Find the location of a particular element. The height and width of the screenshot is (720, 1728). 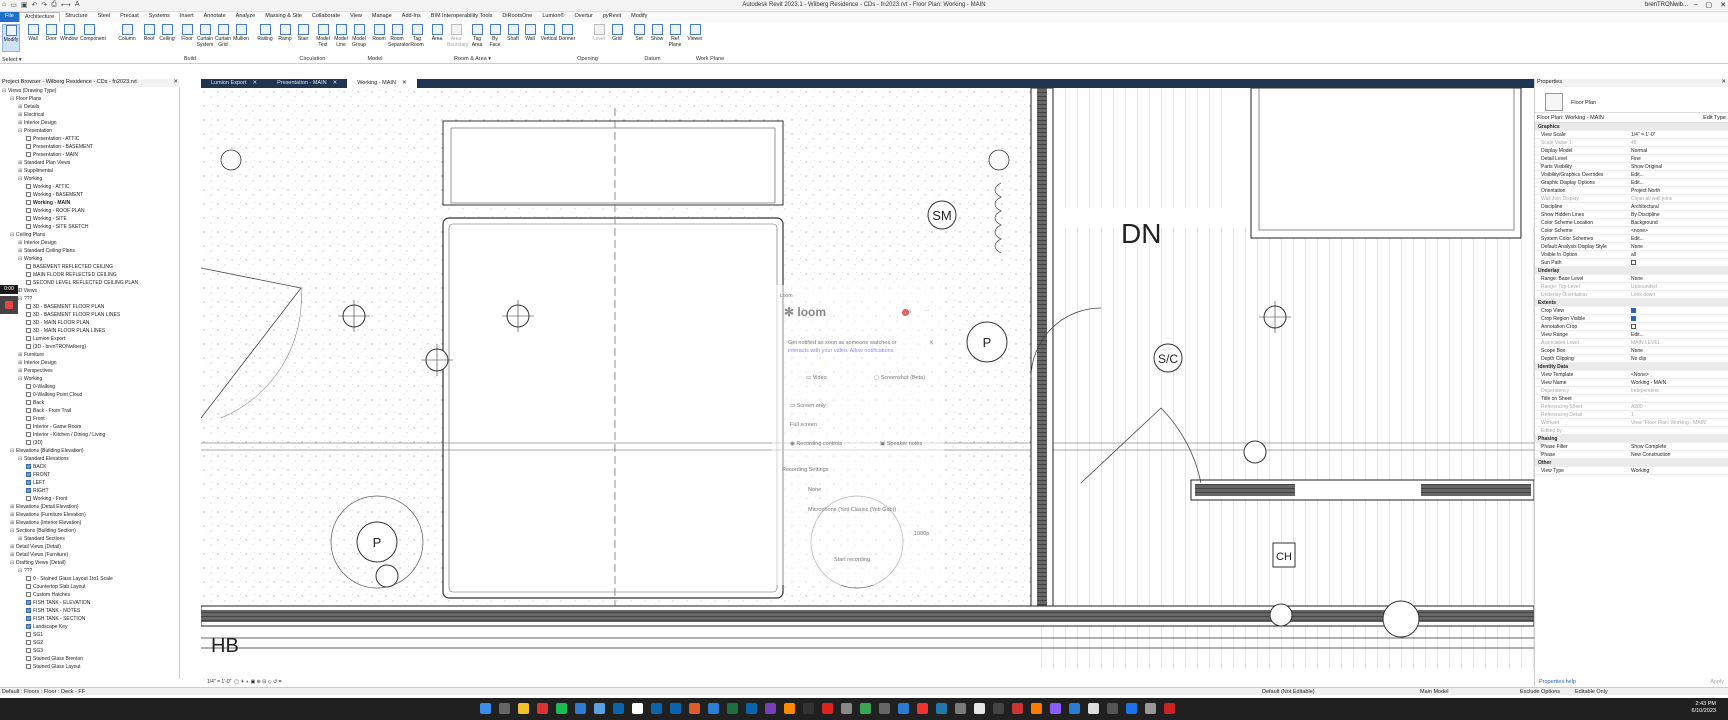

stair-button: Stair is located at coordinates (303, 38).